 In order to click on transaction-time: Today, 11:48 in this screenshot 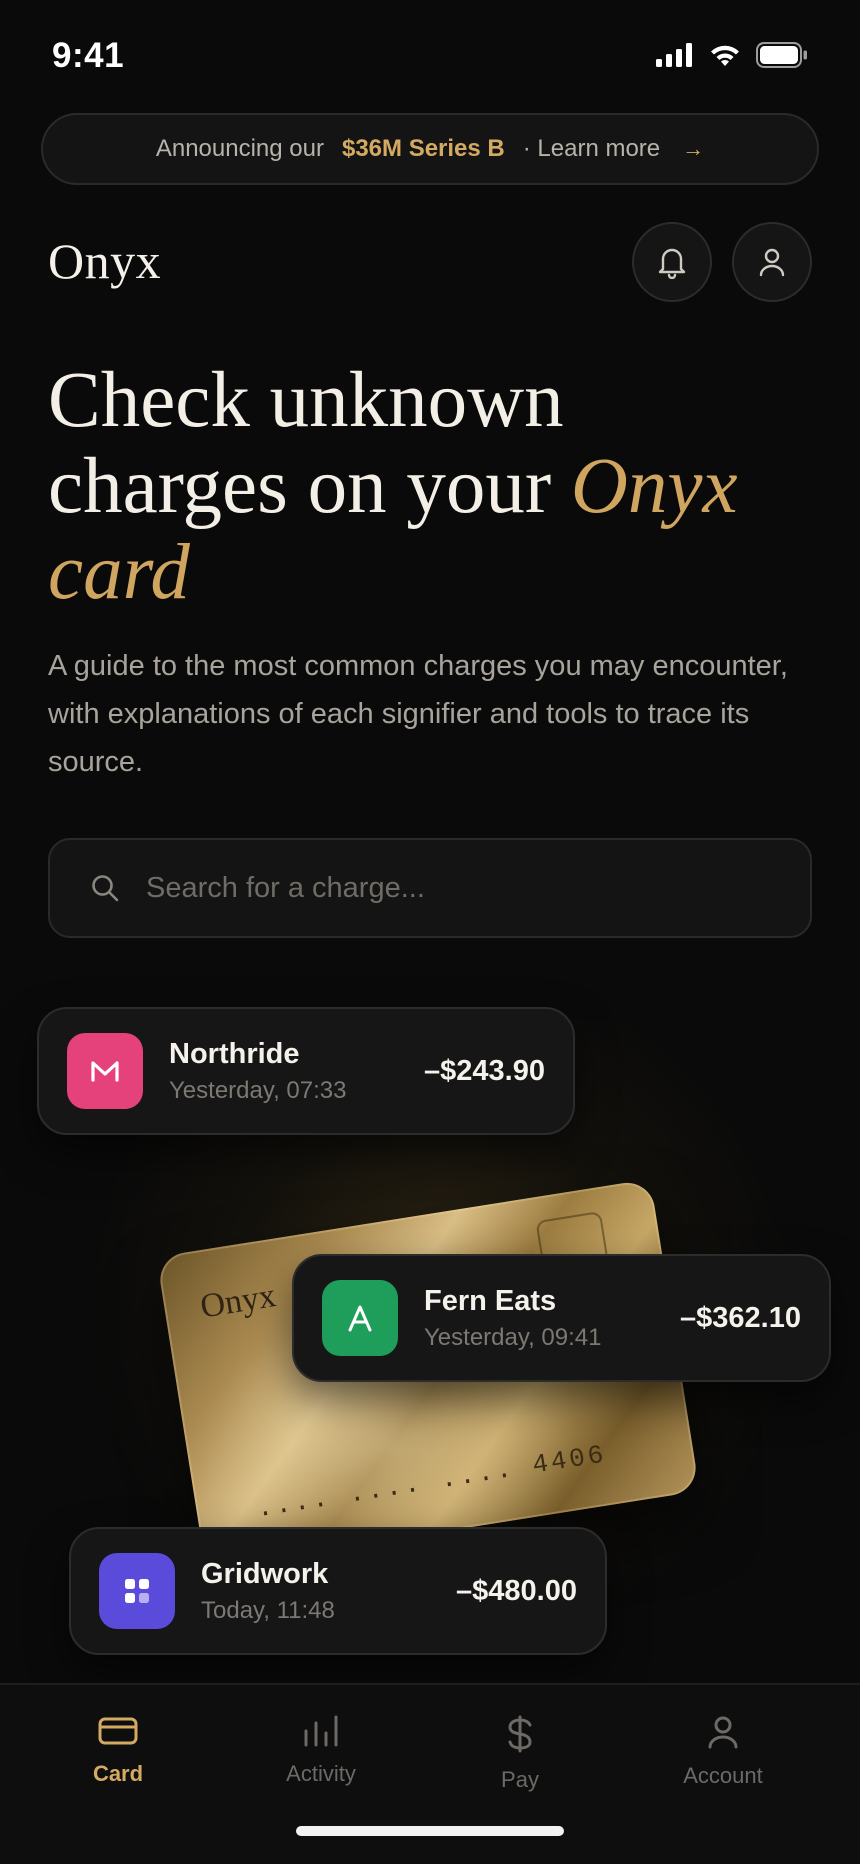, I will do `click(268, 1610)`.